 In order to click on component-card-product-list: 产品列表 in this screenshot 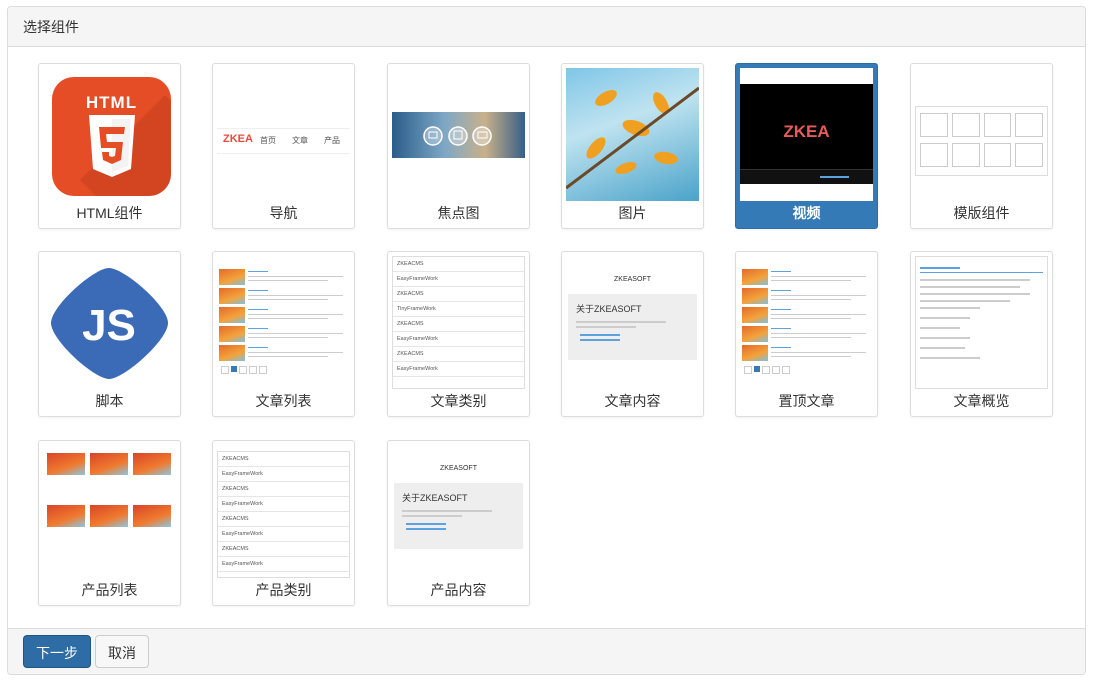, I will do `click(109, 523)`.